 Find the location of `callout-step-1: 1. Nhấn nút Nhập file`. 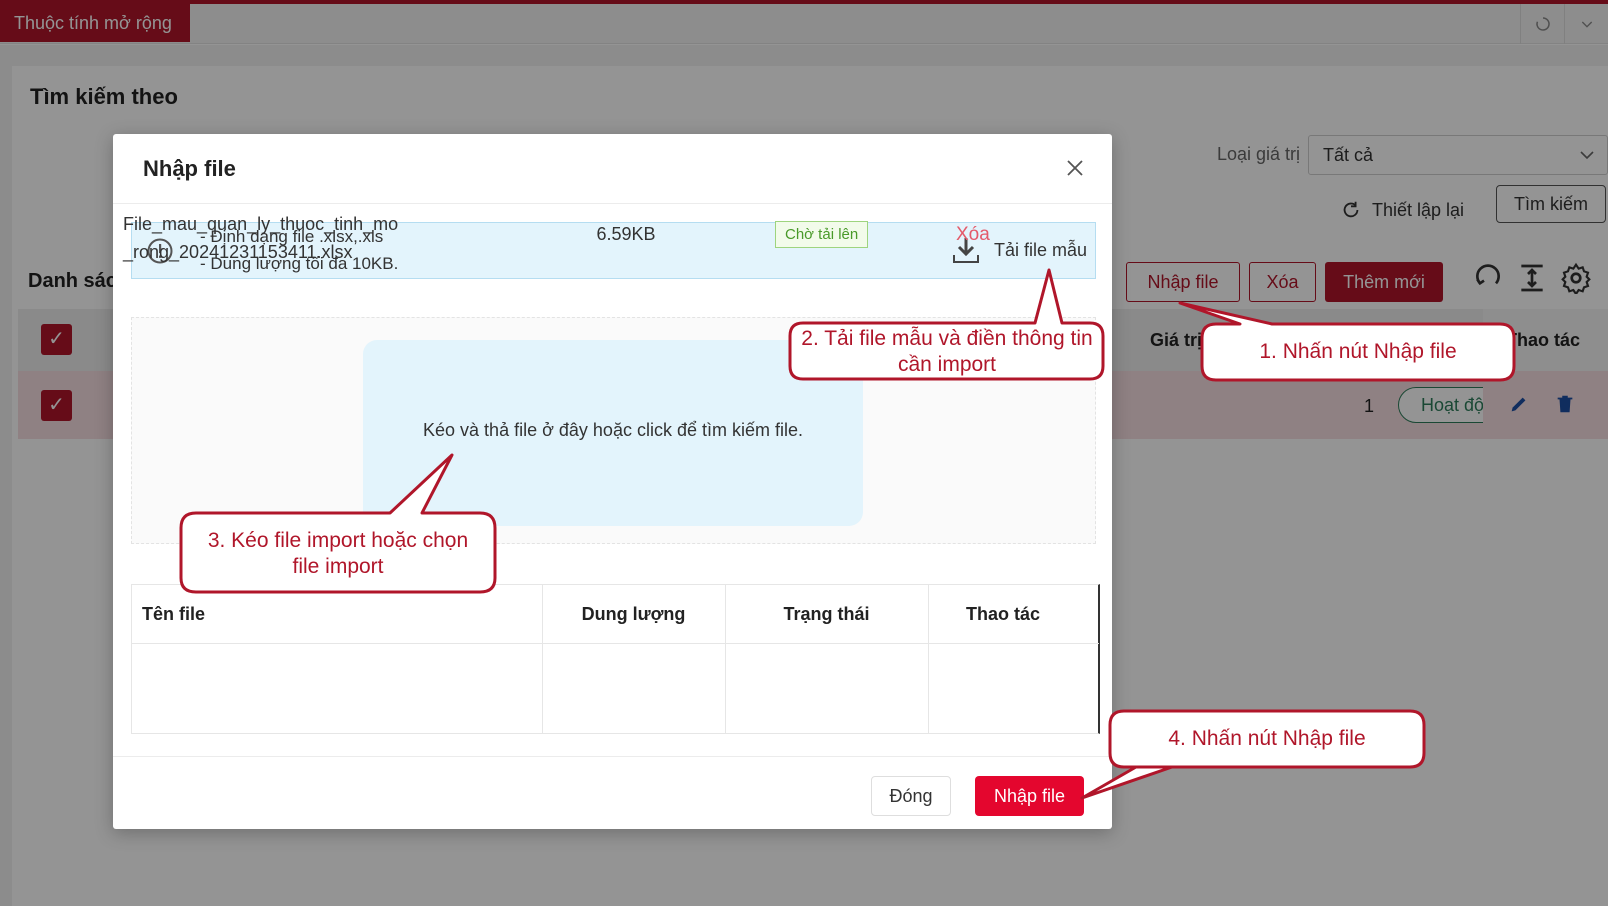

callout-step-1: 1. Nhấn nút Nhập file is located at coordinates (1358, 351).